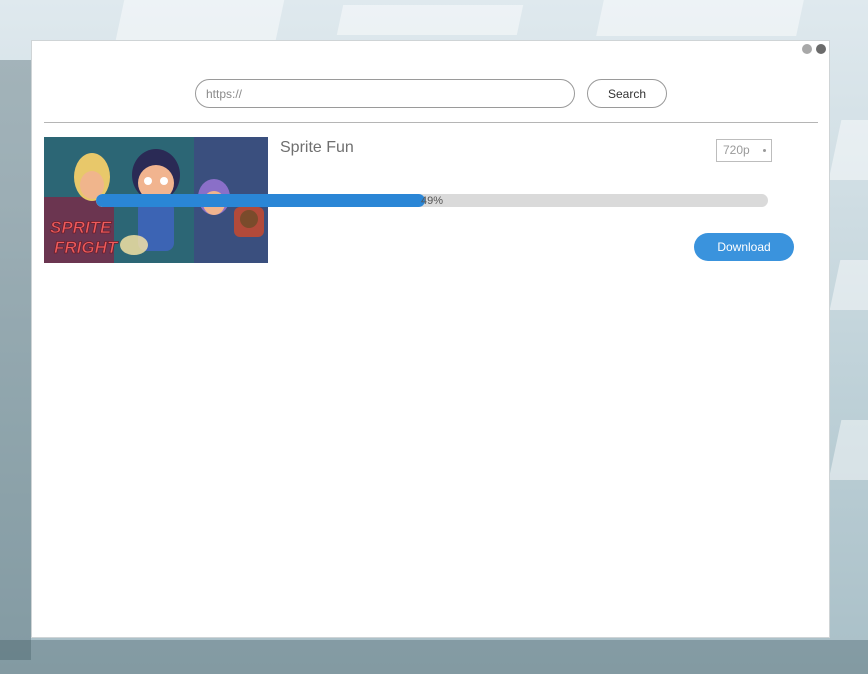 This screenshot has width=868, height=674. Describe the element at coordinates (81, 227) in the screenshot. I see `thumbnail-logo-sprite: SPRITE` at that location.